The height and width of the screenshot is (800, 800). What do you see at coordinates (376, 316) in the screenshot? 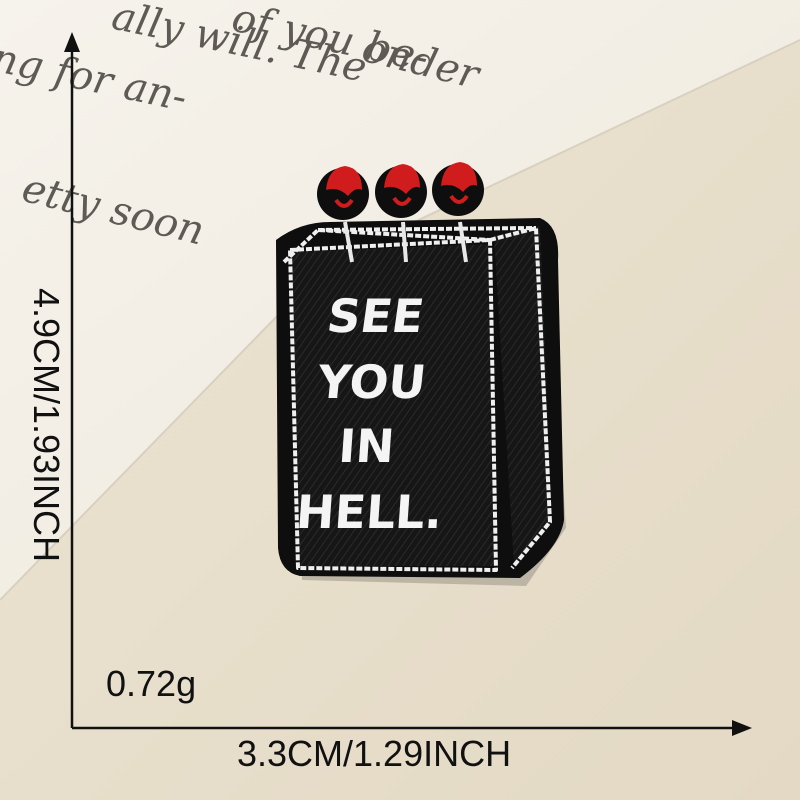
I see `patch-text-line: SEE` at bounding box center [376, 316].